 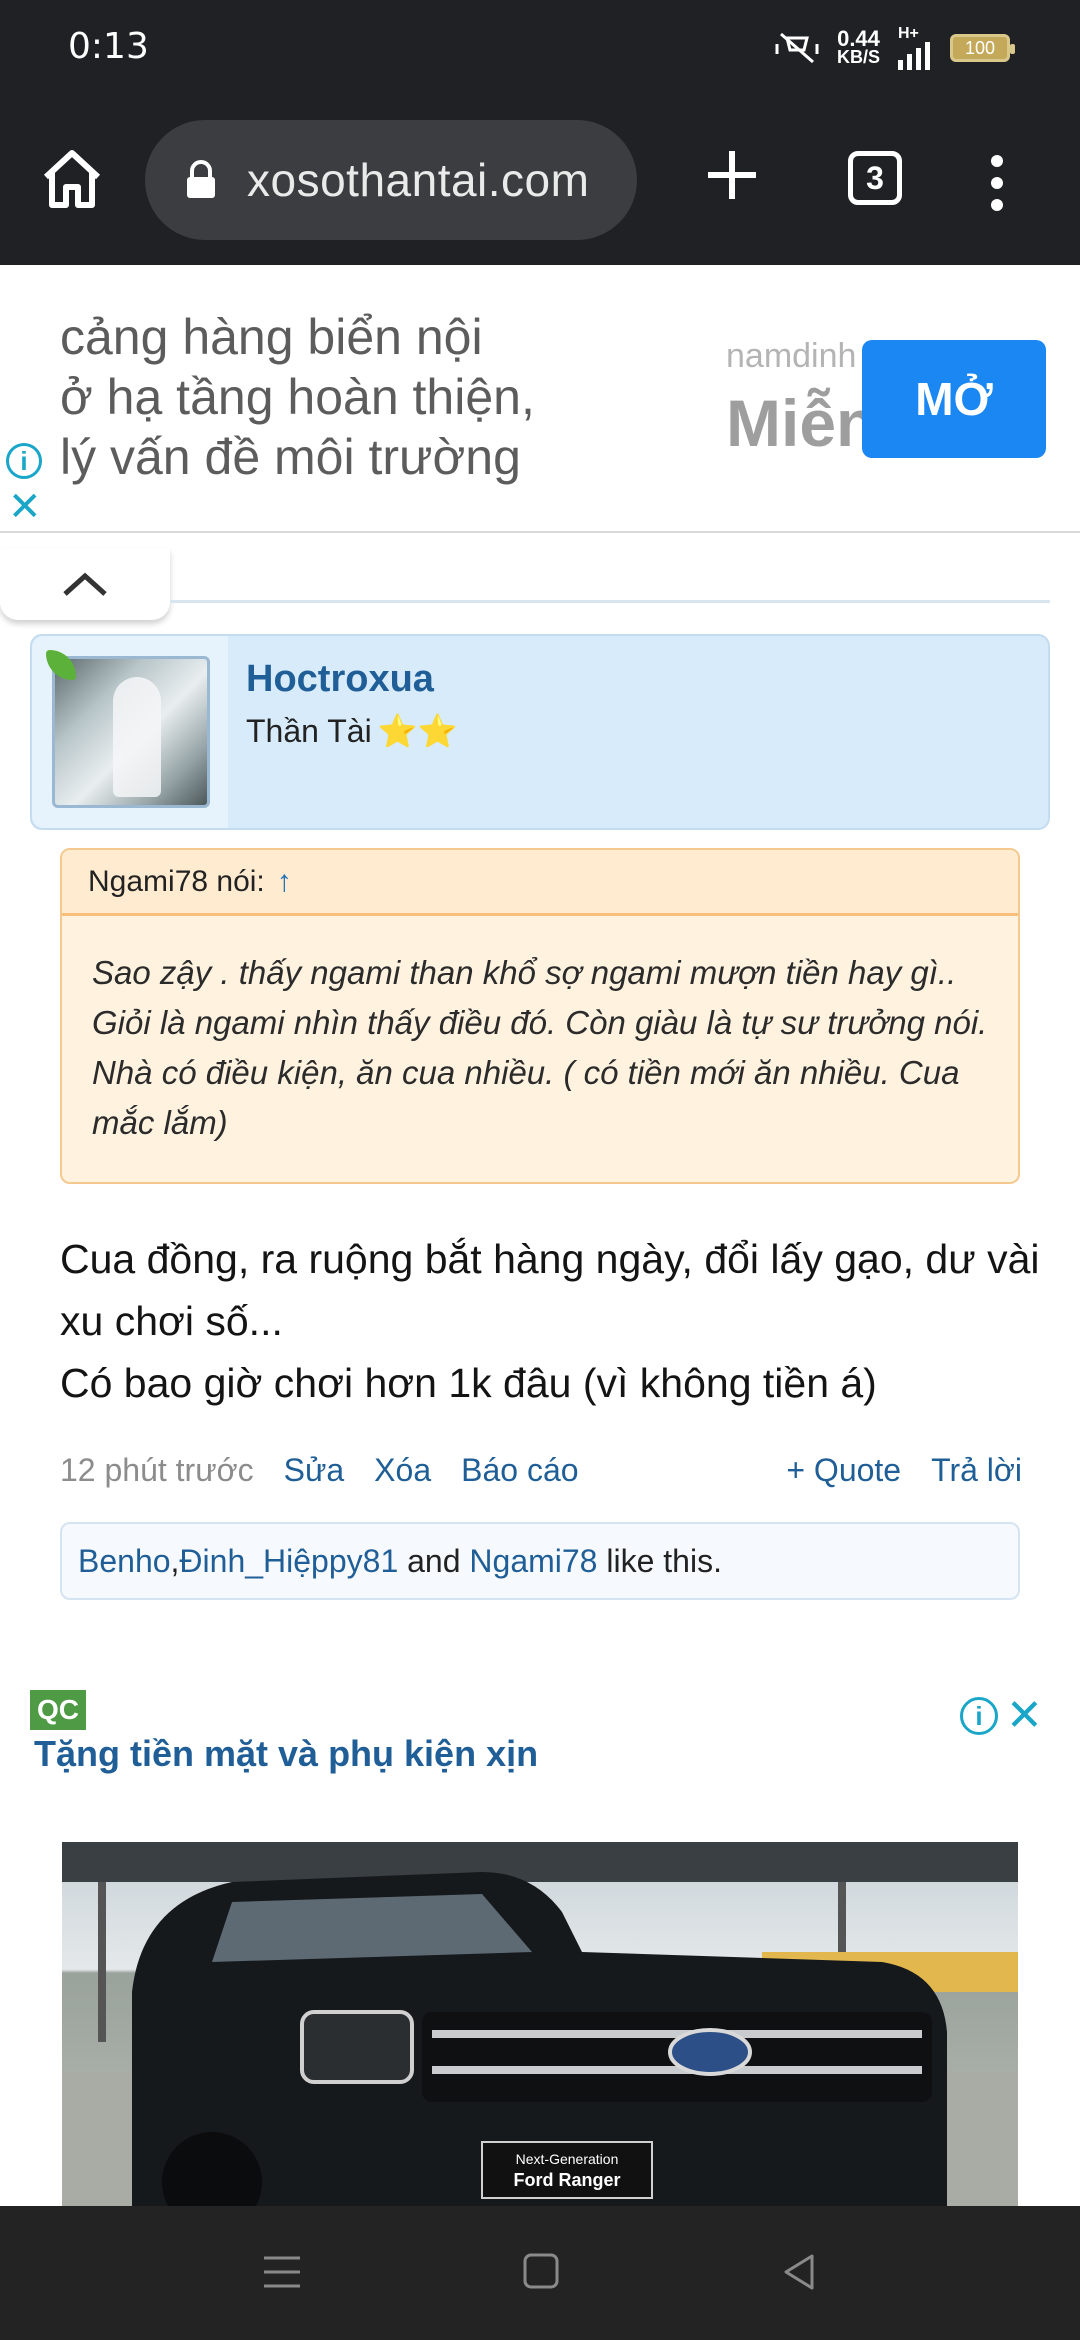 What do you see at coordinates (61, 665) in the screenshot?
I see `online-indicator` at bounding box center [61, 665].